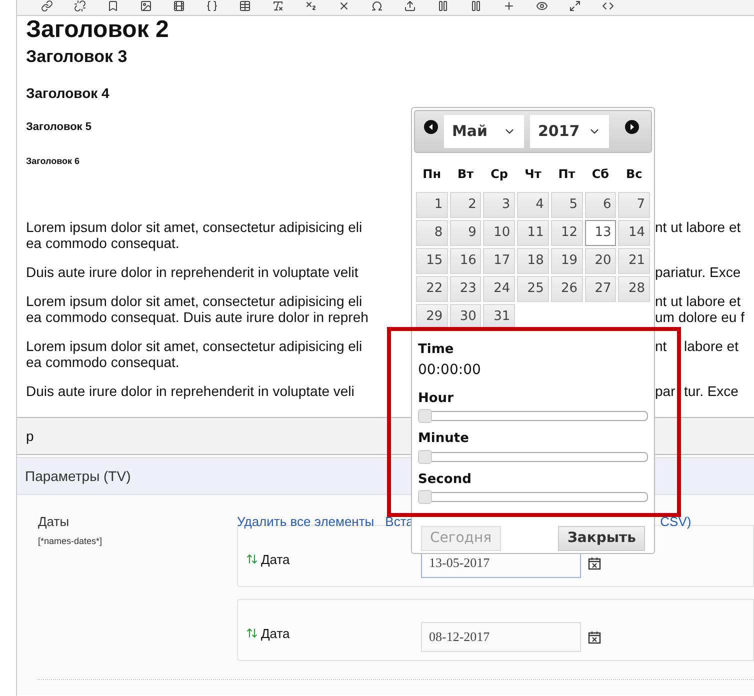 The height and width of the screenshot is (696, 754). Describe the element at coordinates (466, 289) in the screenshot. I see `day-cell: 23` at that location.